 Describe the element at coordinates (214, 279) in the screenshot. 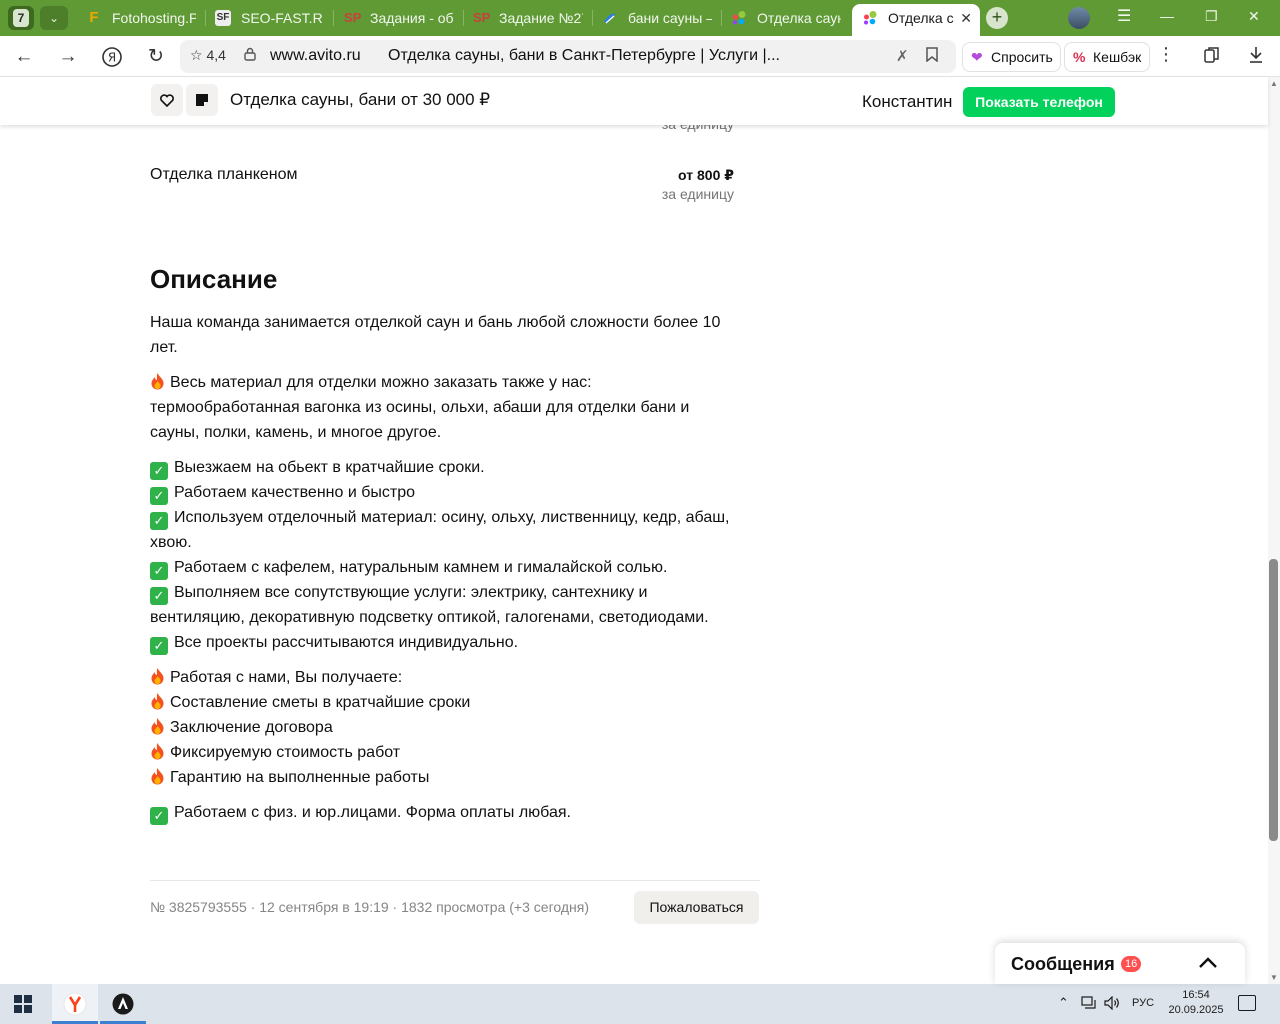

I see `description-heading: Описание` at that location.